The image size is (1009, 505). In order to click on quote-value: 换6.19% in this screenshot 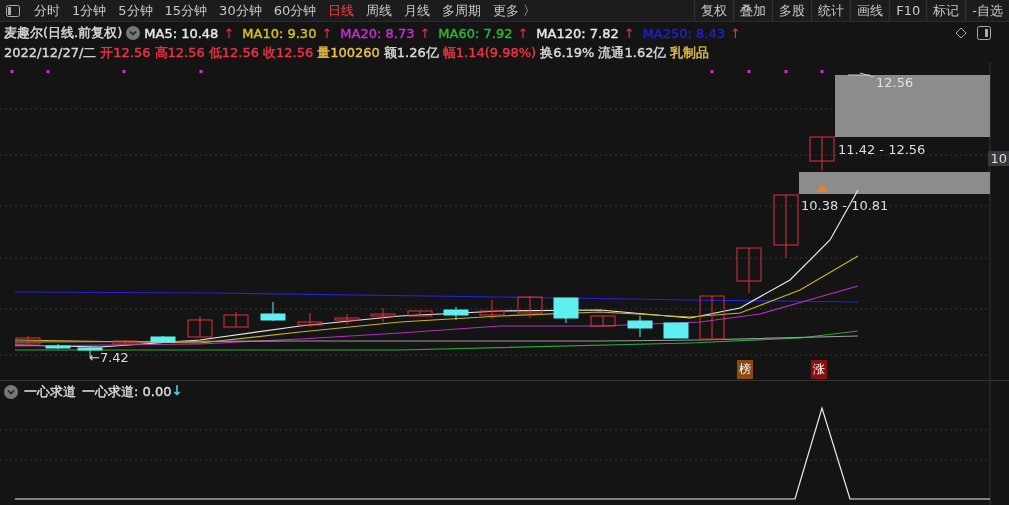, I will do `click(567, 53)`.